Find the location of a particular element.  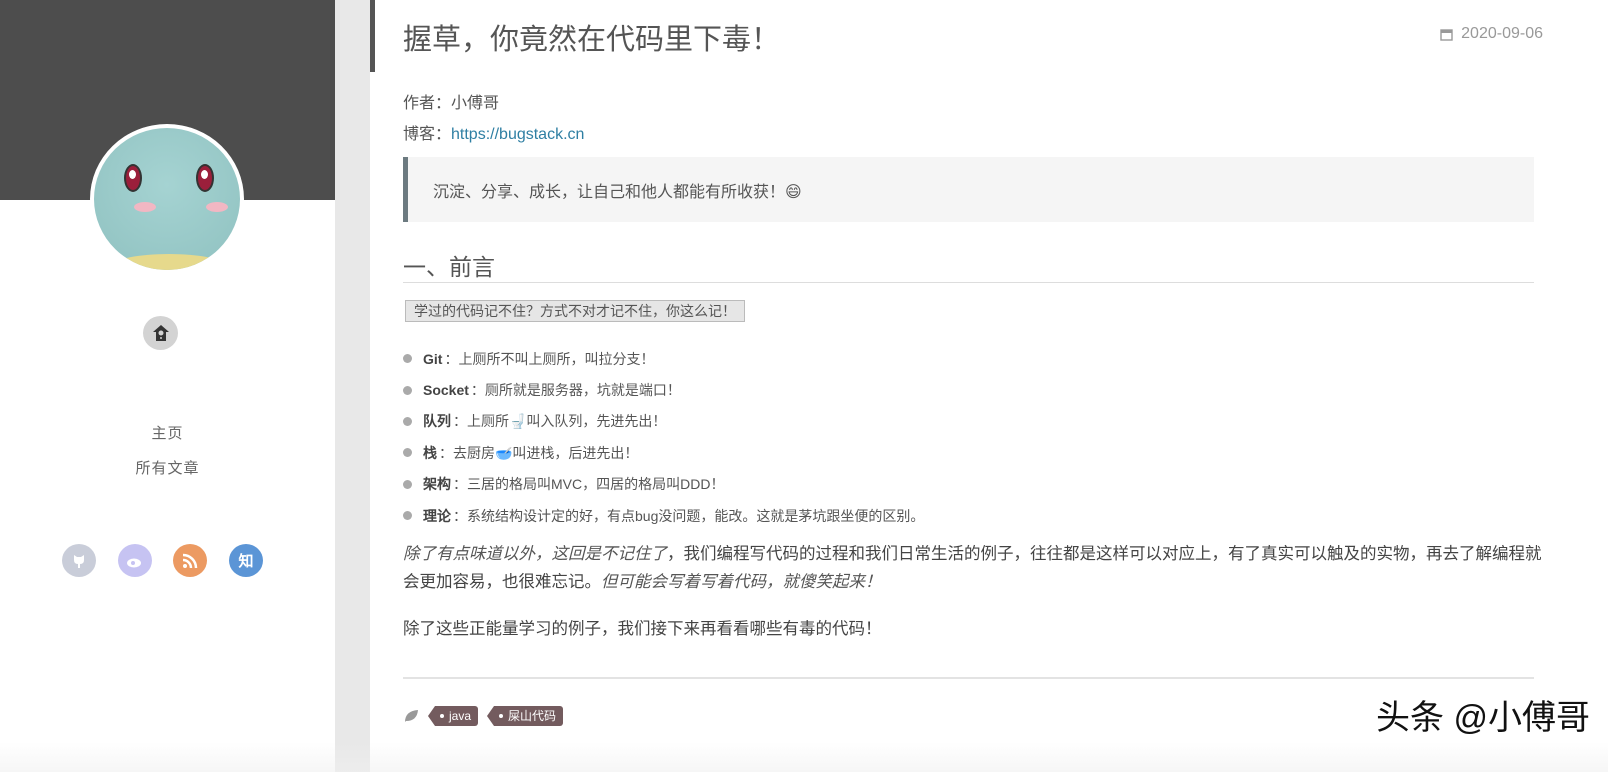

nav-all-articles: 所有文章 is located at coordinates (167, 467).